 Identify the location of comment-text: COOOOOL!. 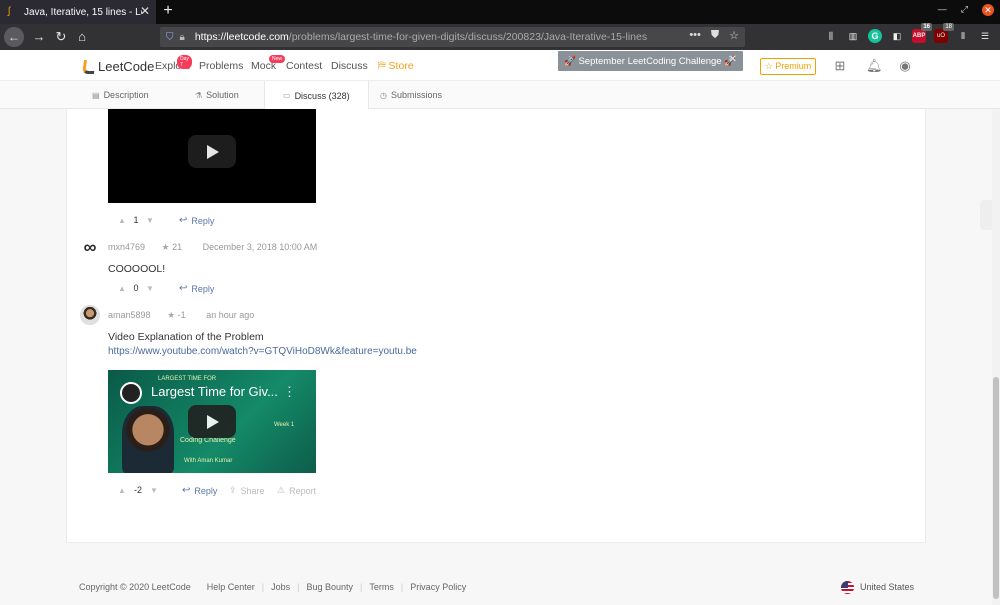
(137, 269).